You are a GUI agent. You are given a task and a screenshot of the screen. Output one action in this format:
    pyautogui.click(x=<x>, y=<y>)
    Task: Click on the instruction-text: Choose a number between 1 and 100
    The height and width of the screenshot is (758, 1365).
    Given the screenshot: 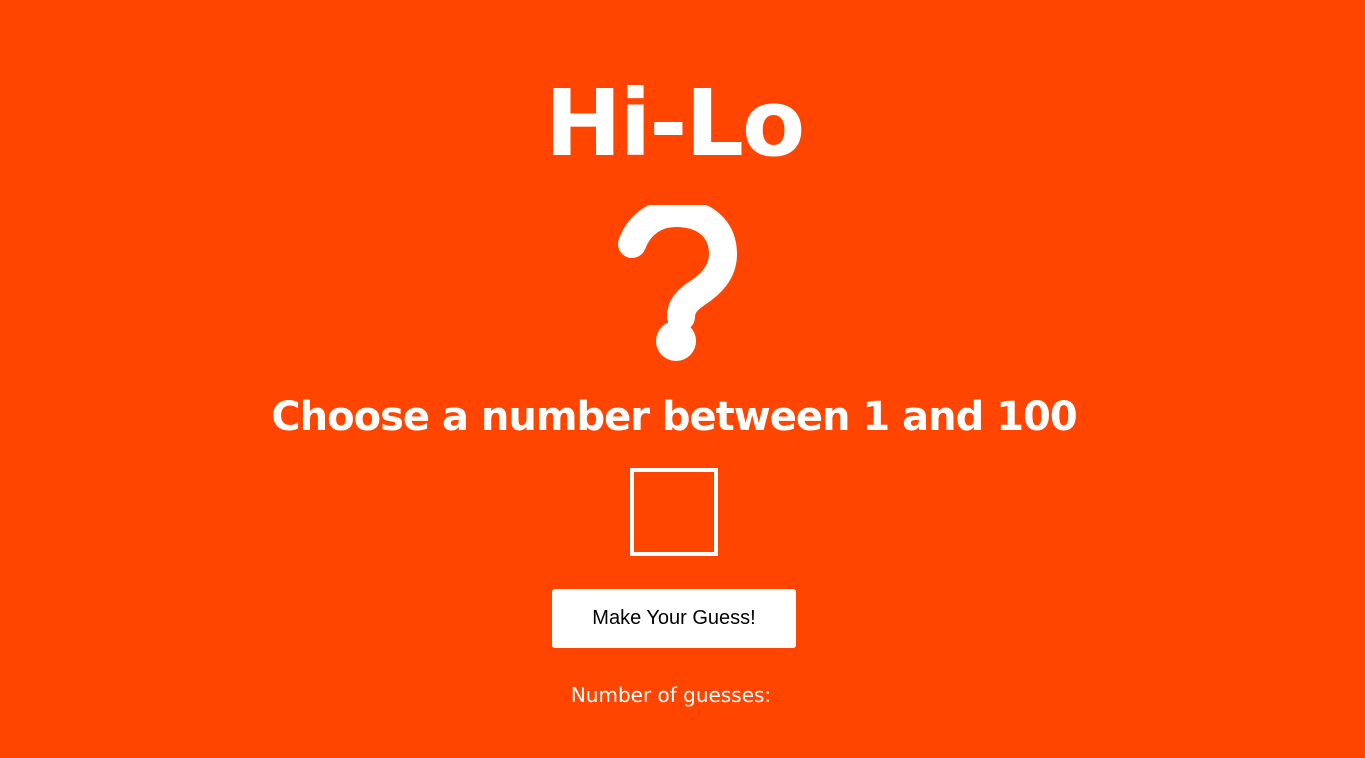 What is the action you would take?
    pyautogui.click(x=674, y=417)
    